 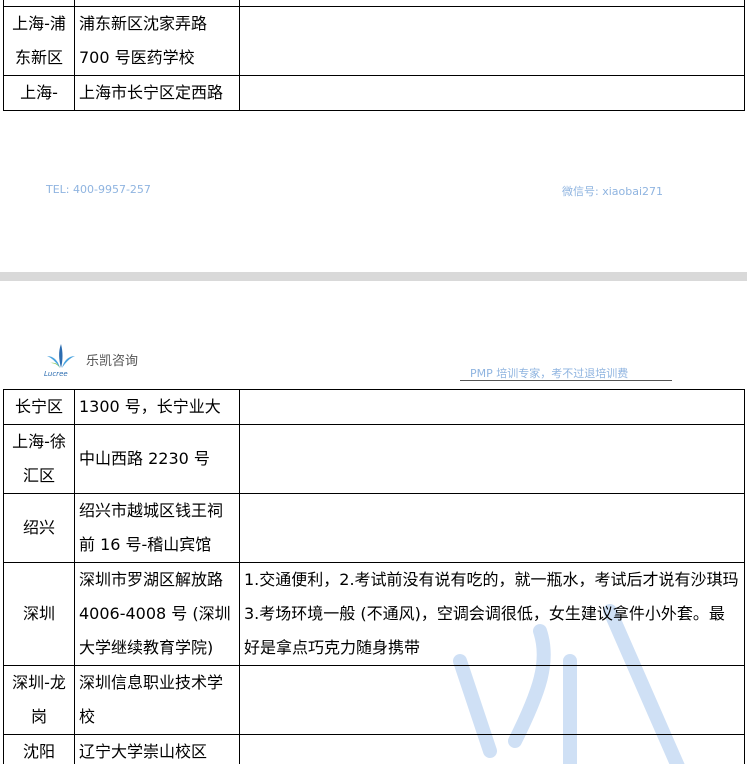 I want to click on address-cell: 浦东新区沈家弄路 700 号医药学校, so click(x=157, y=41).